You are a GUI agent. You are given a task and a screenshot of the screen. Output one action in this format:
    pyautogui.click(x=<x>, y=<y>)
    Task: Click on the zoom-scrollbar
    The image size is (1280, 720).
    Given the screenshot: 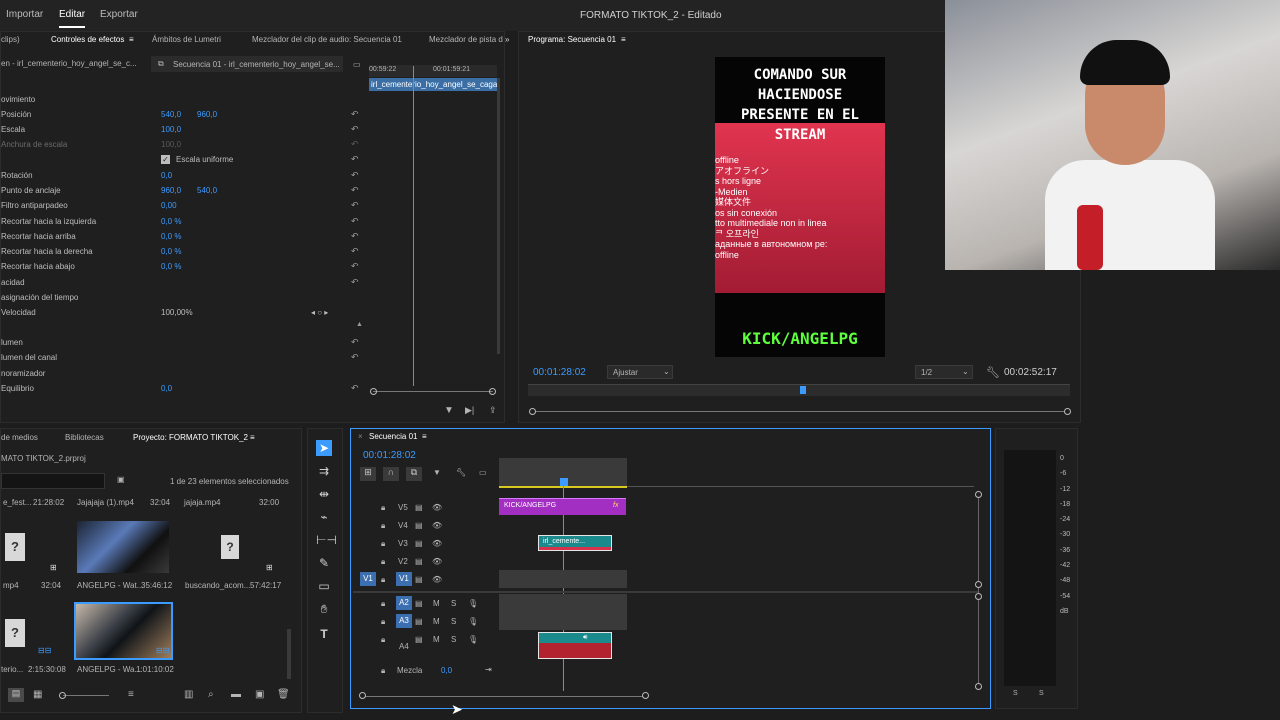 What is the action you would take?
    pyautogui.click(x=433, y=391)
    